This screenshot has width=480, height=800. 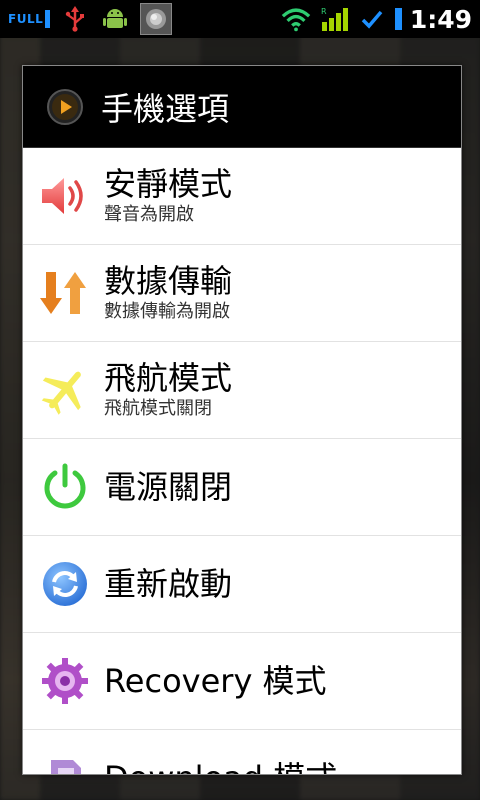 What do you see at coordinates (26, 19) in the screenshot?
I see `full-label: FULL` at bounding box center [26, 19].